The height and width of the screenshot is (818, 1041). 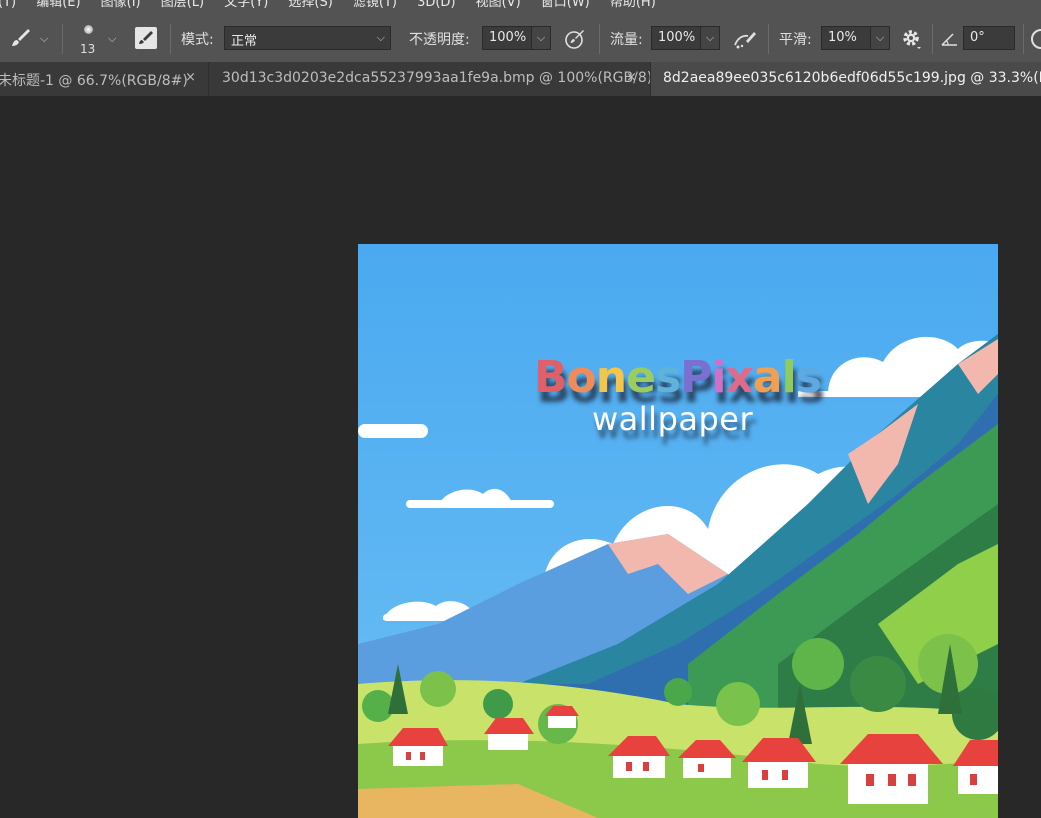 I want to click on mode-label: 模式:, so click(x=197, y=40).